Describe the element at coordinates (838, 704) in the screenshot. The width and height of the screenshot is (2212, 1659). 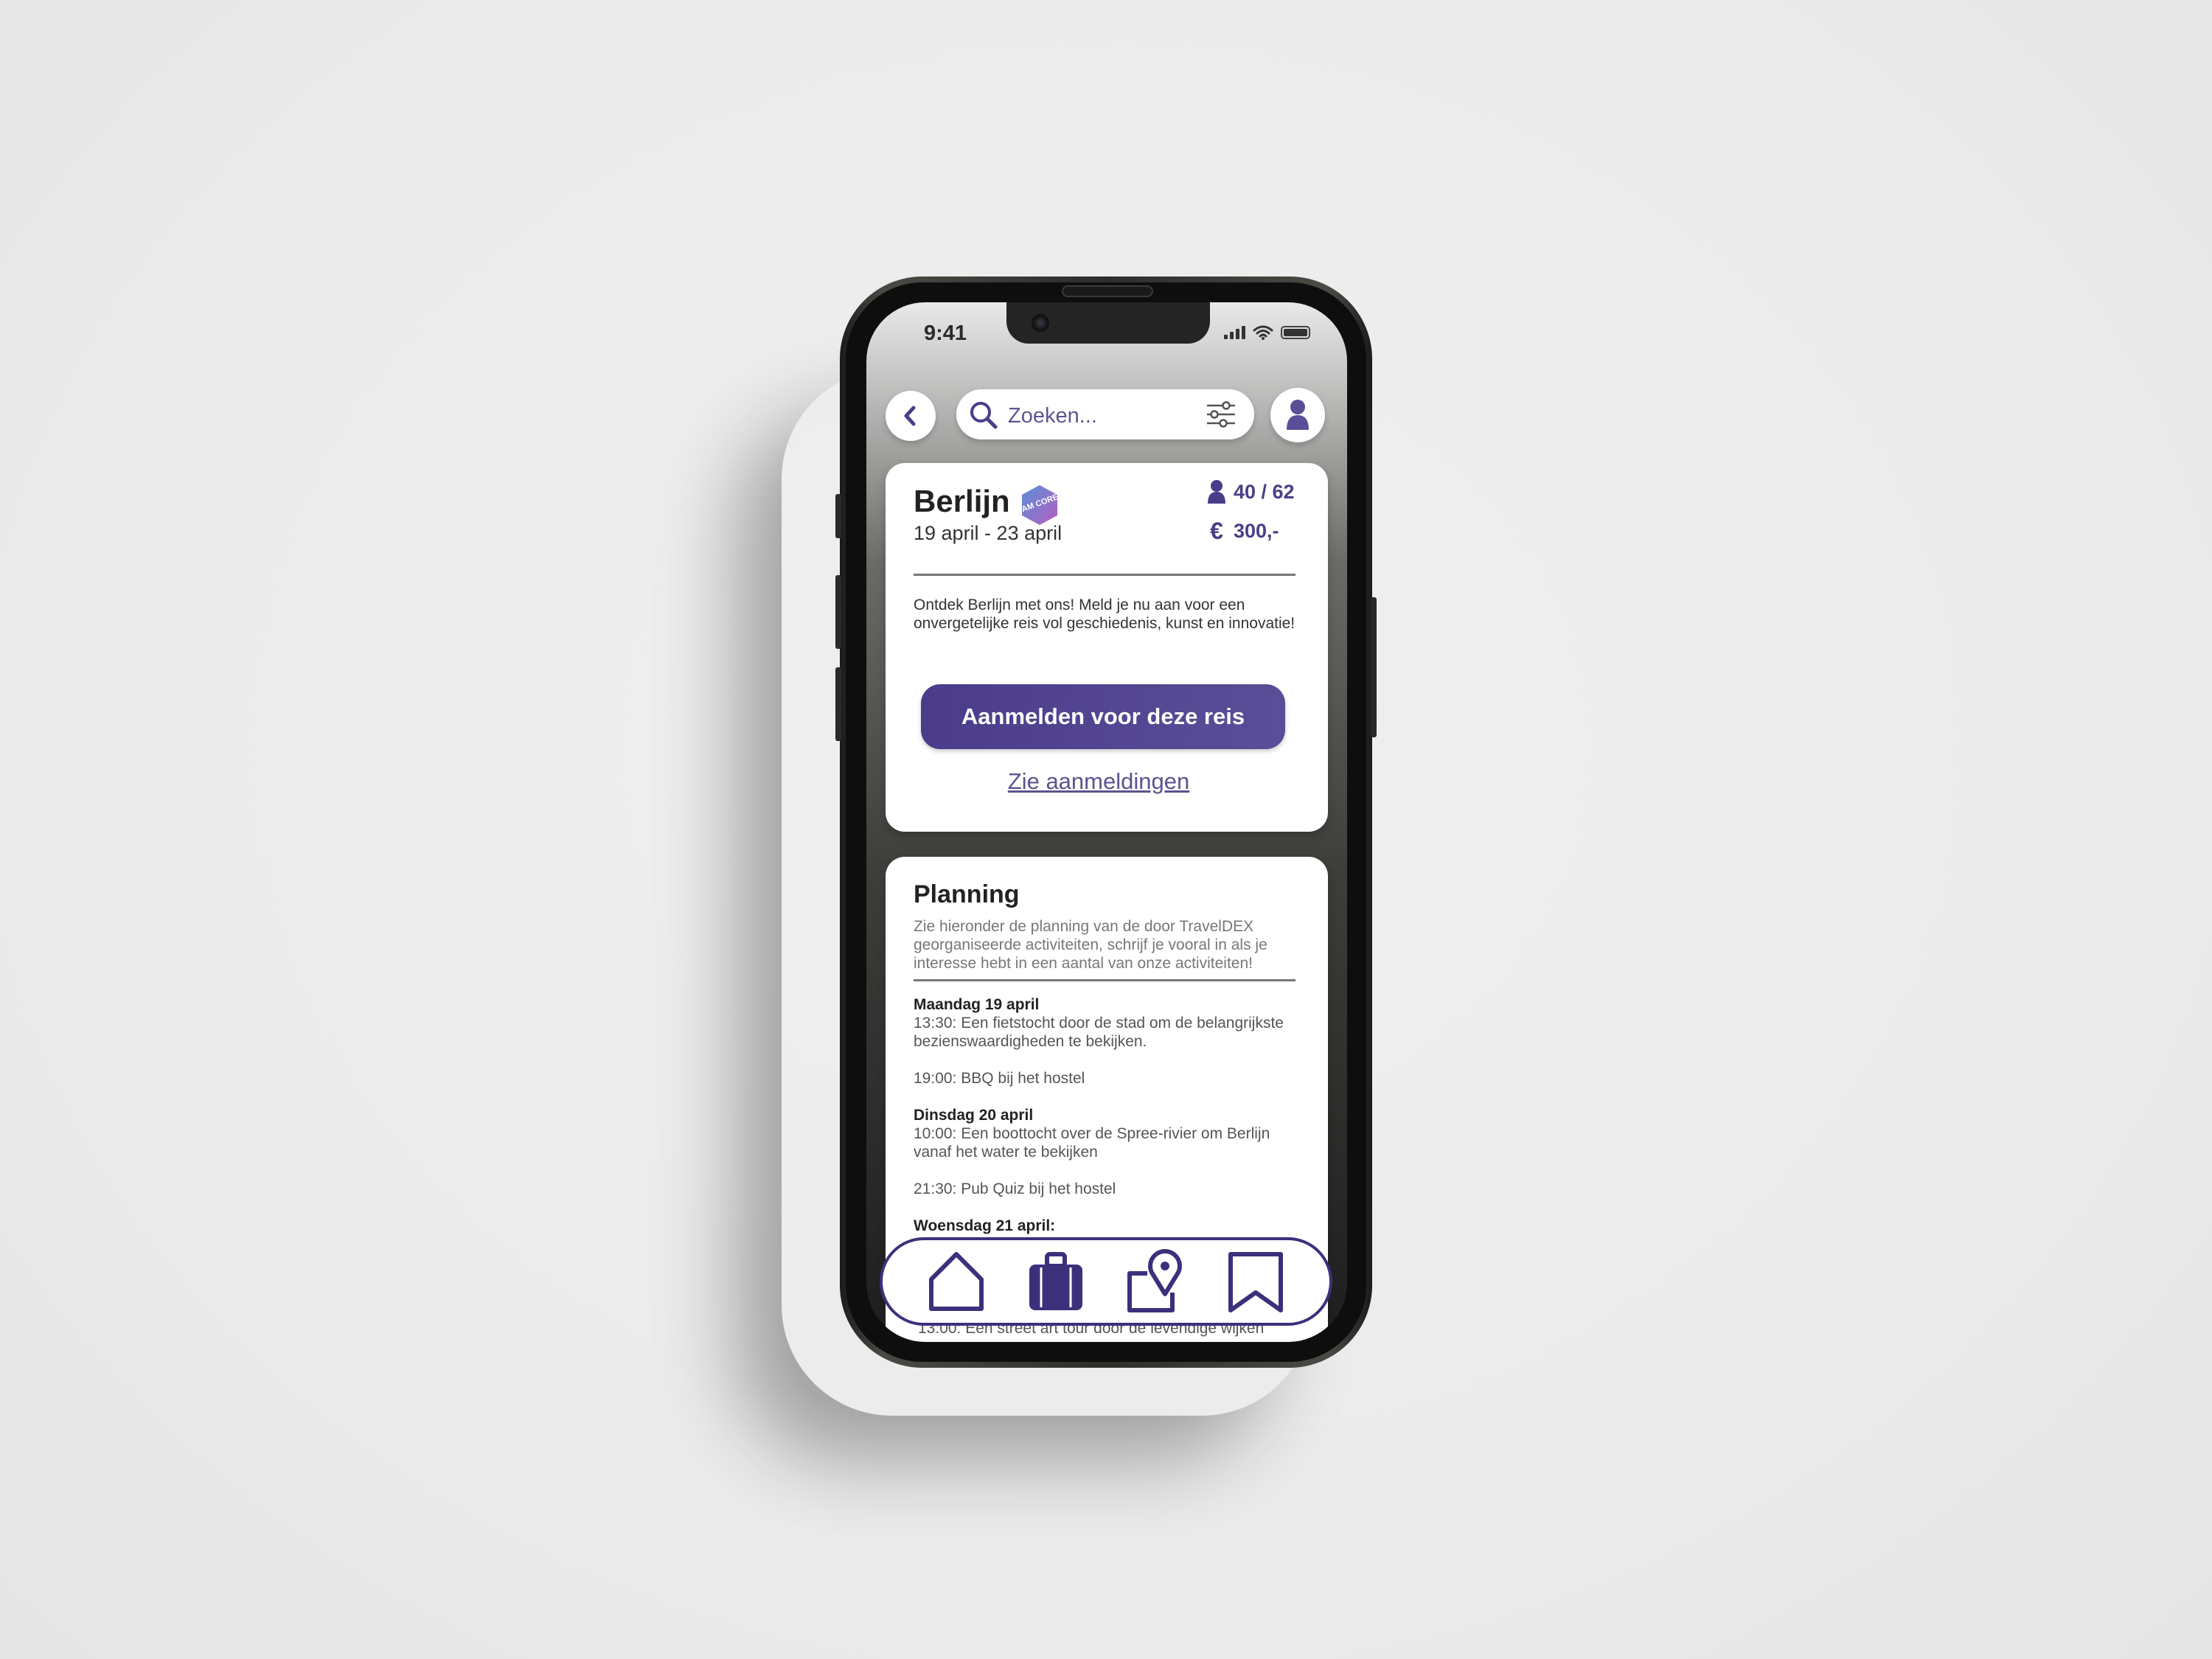
I see `mute-switch` at that location.